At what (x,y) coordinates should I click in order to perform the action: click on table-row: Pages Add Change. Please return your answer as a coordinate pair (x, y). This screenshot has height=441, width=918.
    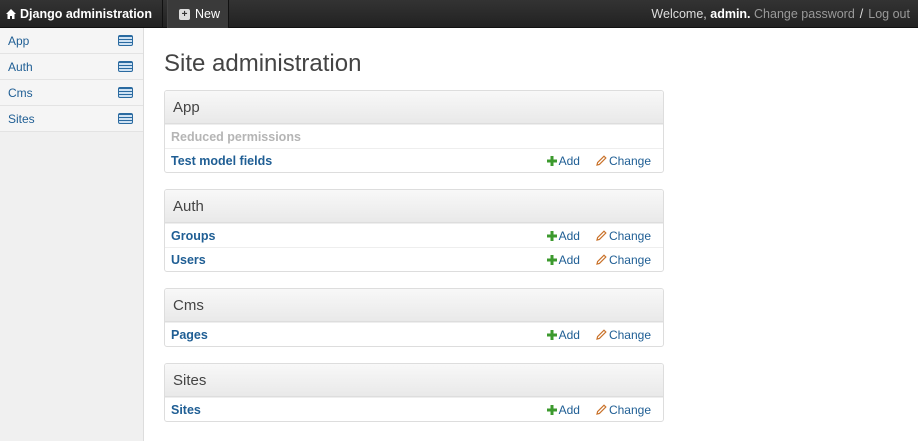
    Looking at the image, I should click on (414, 334).